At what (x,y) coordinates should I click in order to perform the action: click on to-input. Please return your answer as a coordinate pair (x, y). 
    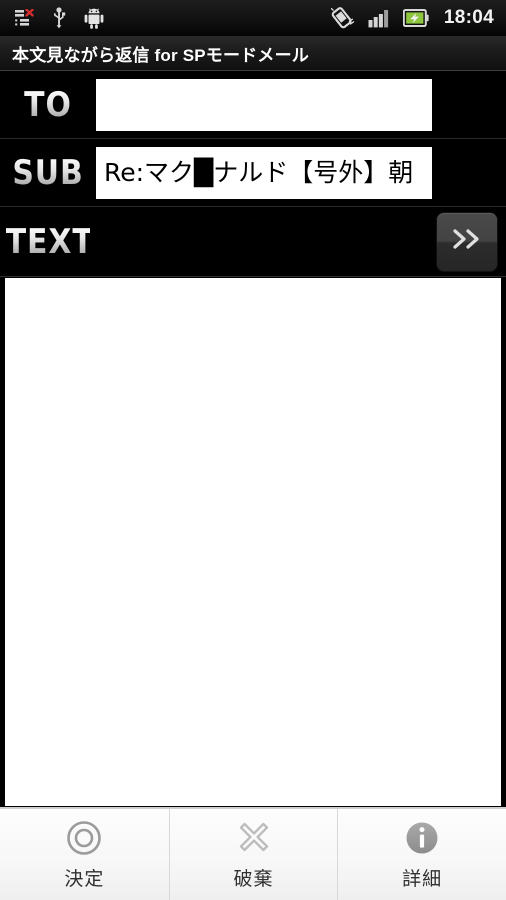
    Looking at the image, I should click on (264, 104).